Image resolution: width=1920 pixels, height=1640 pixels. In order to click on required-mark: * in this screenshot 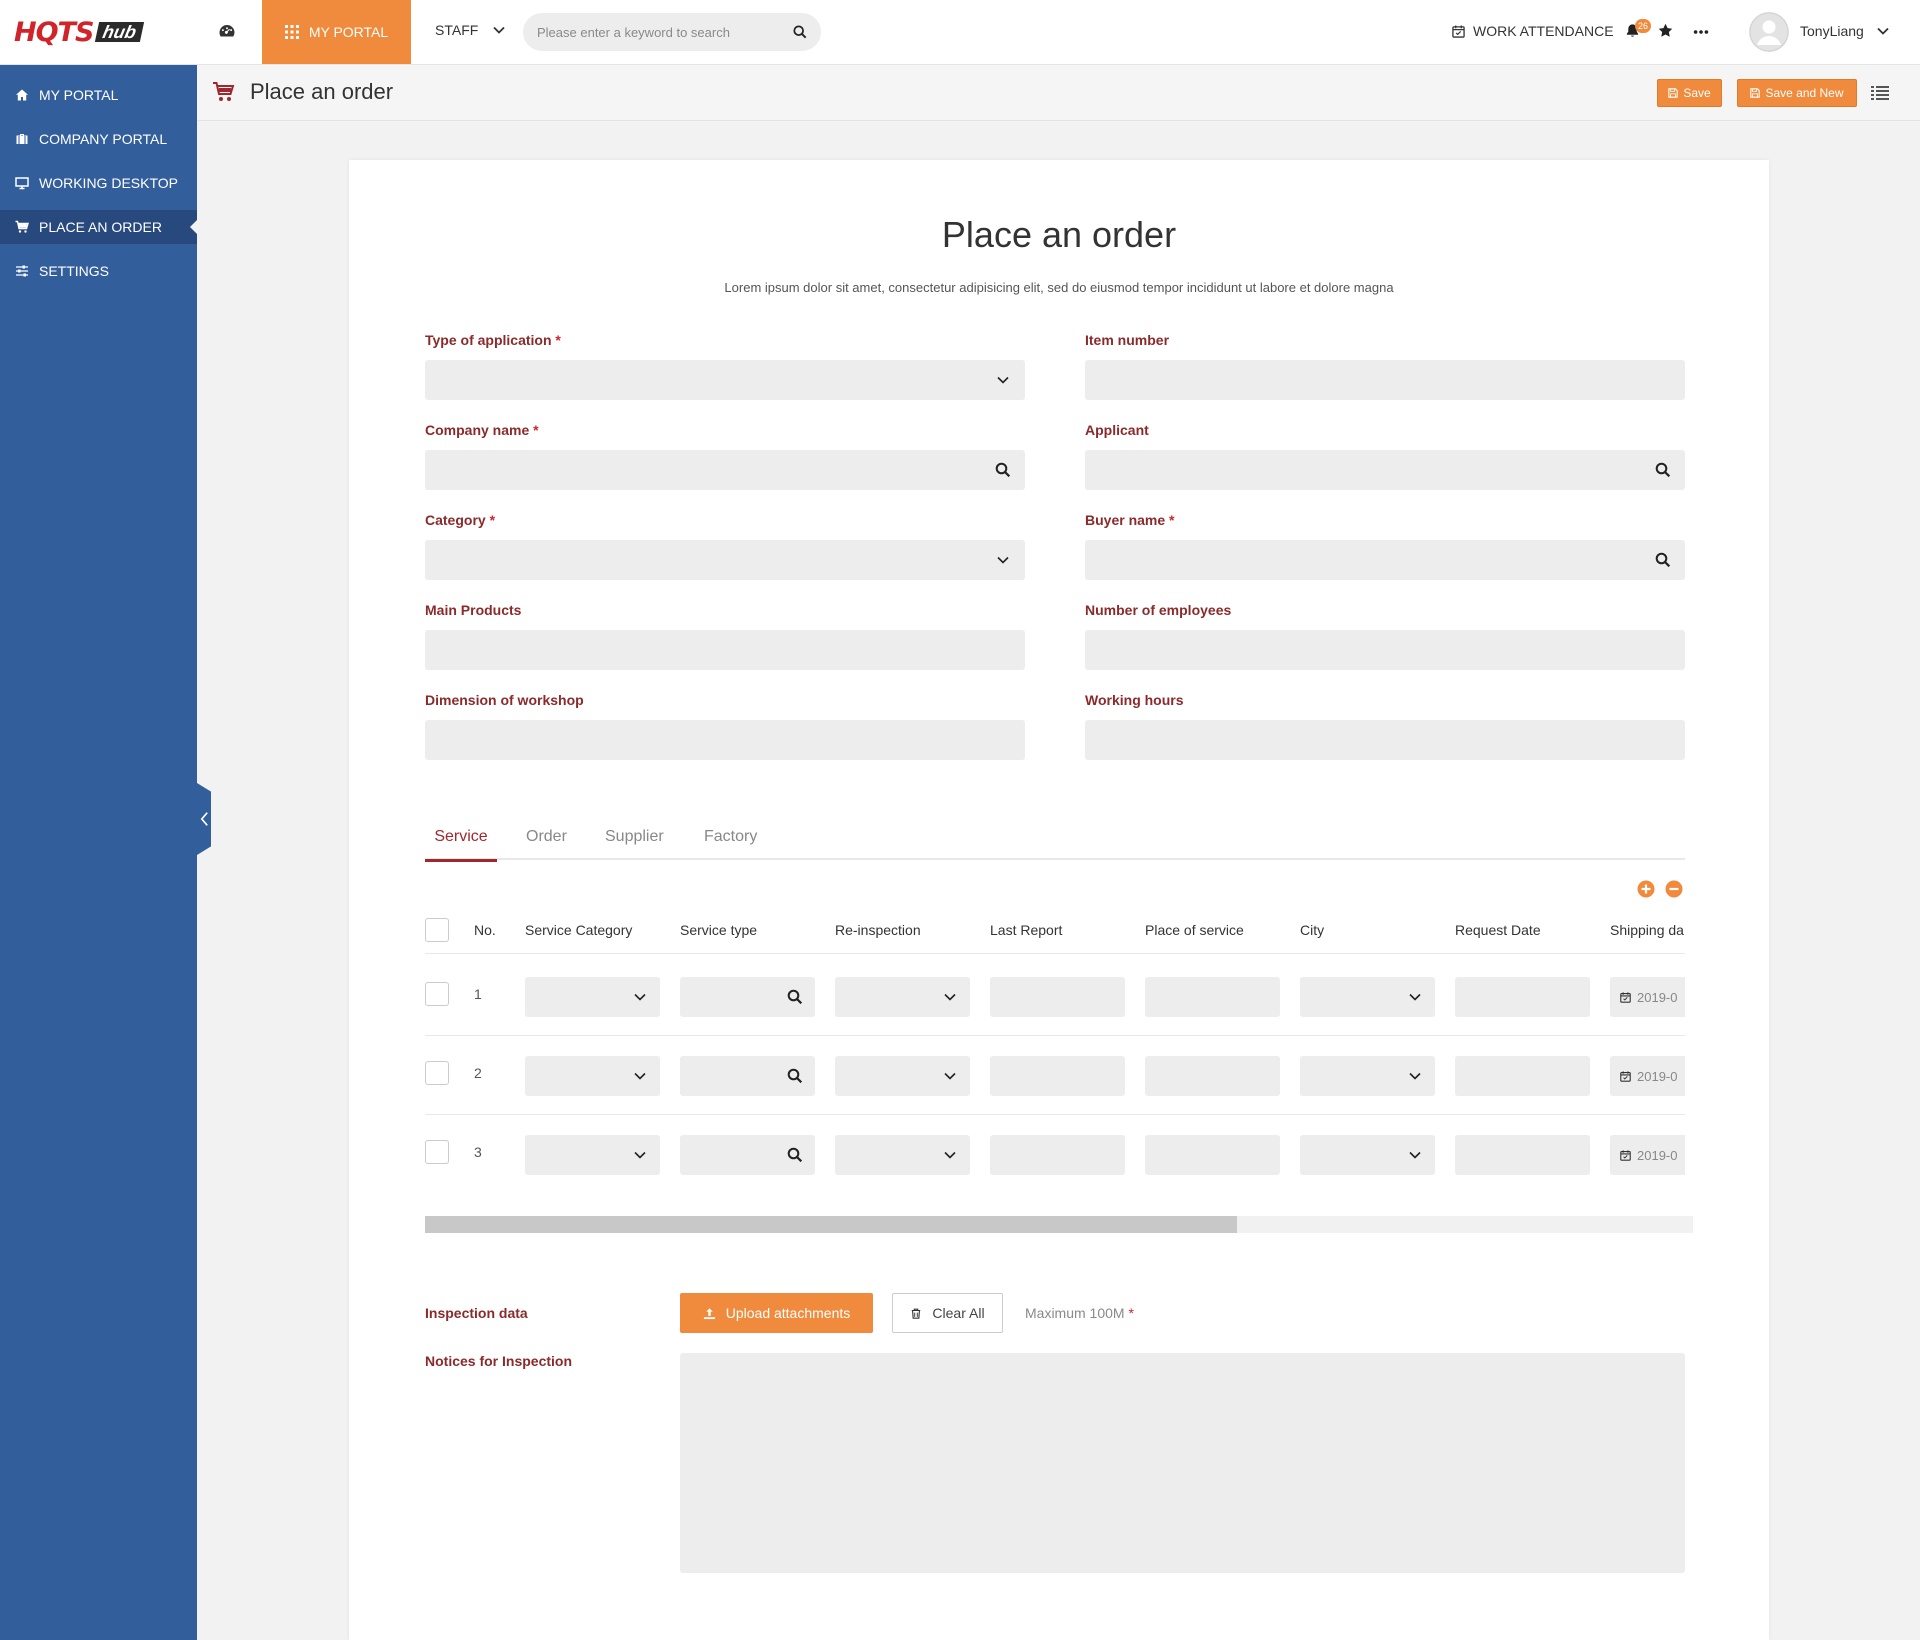, I will do `click(536, 430)`.